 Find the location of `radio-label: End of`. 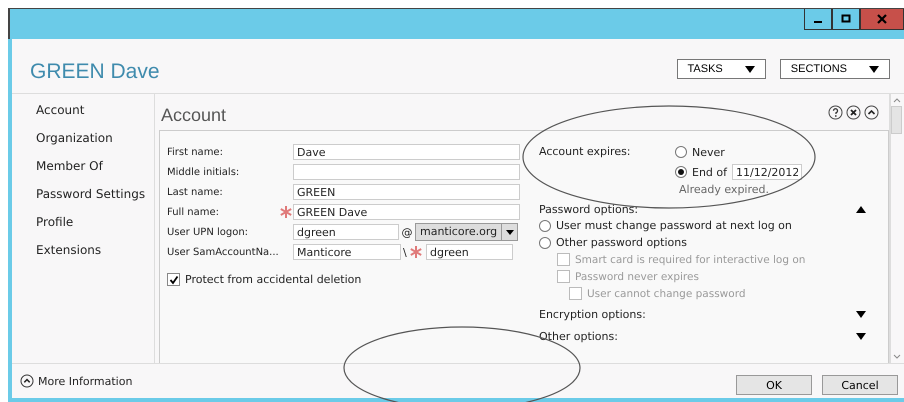

radio-label: End of is located at coordinates (710, 172).